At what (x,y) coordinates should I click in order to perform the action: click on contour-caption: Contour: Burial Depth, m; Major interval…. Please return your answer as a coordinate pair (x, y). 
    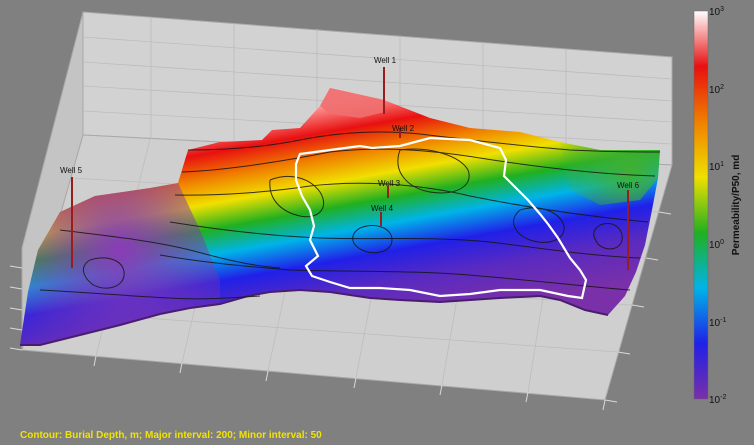
    Looking at the image, I should click on (171, 435).